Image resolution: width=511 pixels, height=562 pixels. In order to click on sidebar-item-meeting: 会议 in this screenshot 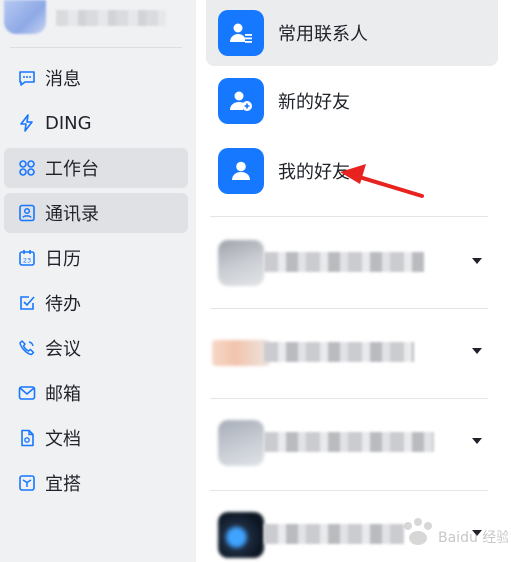, I will do `click(96, 348)`.